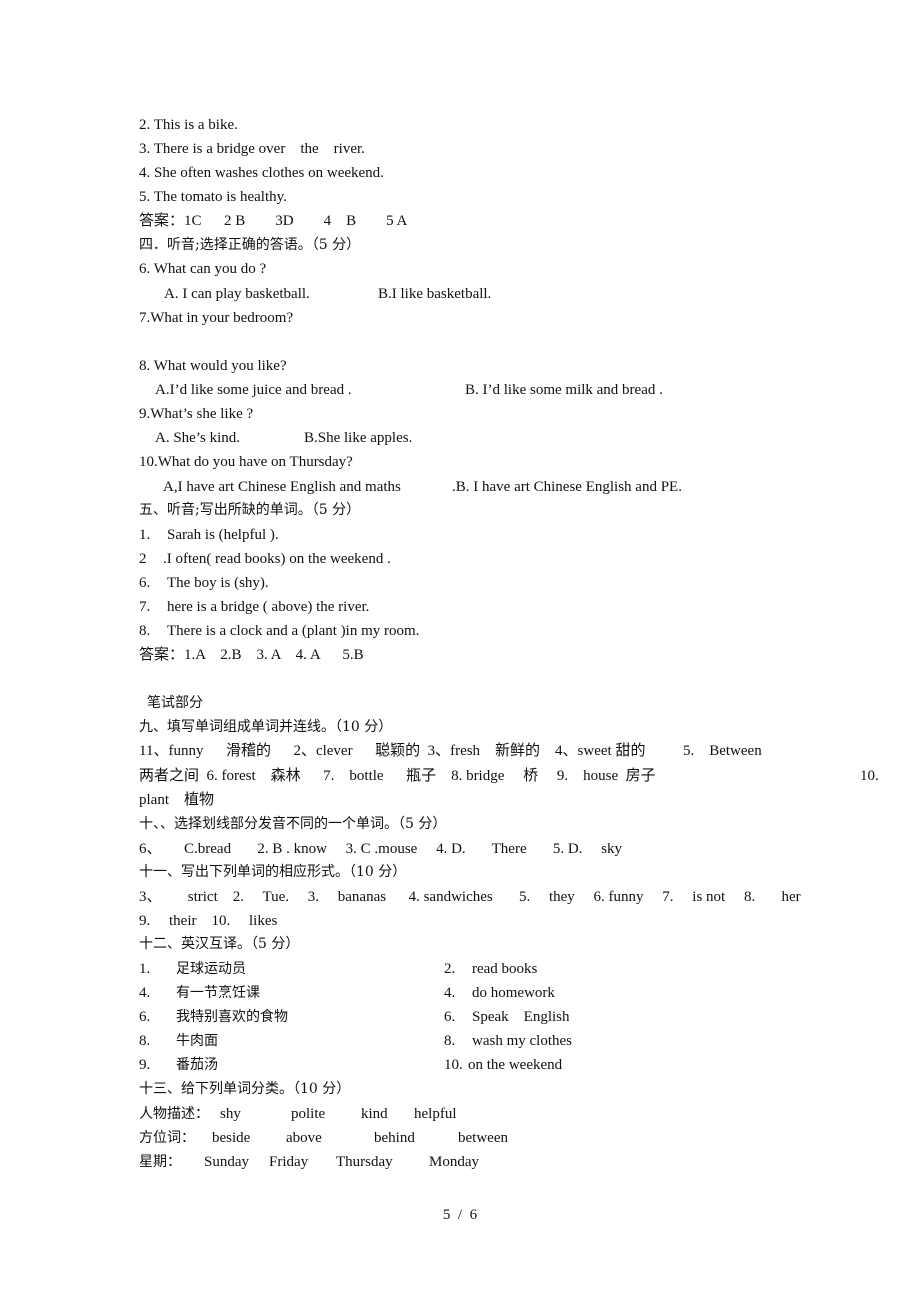 The image size is (920, 1302). What do you see at coordinates (211, 969) in the screenshot?
I see `translation-chinese: 足球运动员` at bounding box center [211, 969].